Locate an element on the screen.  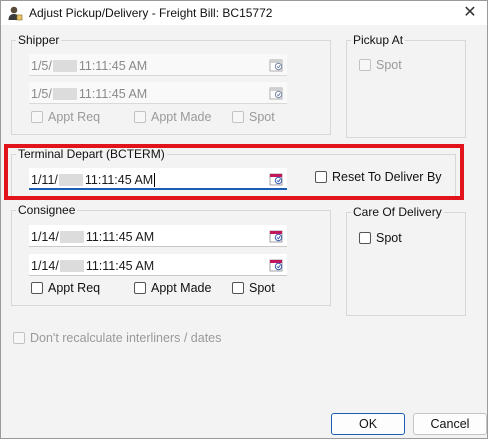
highlight-box is located at coordinates (234, 172).